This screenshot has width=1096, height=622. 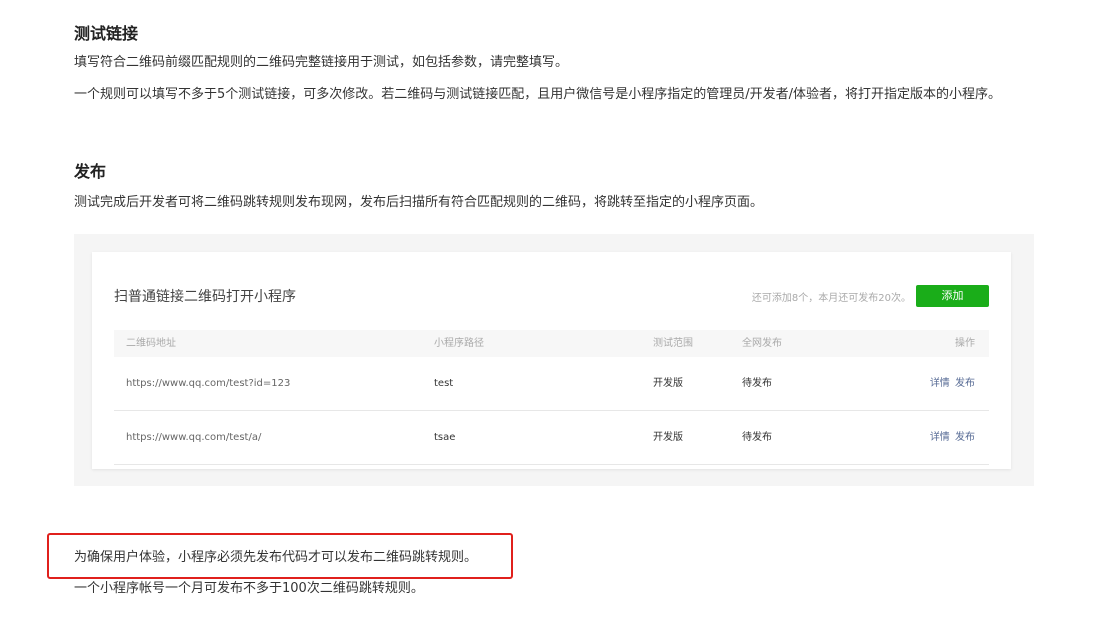 I want to click on table-header: 二维码地址 小程序路径 测试范围 全网发布 操作, so click(x=551, y=343).